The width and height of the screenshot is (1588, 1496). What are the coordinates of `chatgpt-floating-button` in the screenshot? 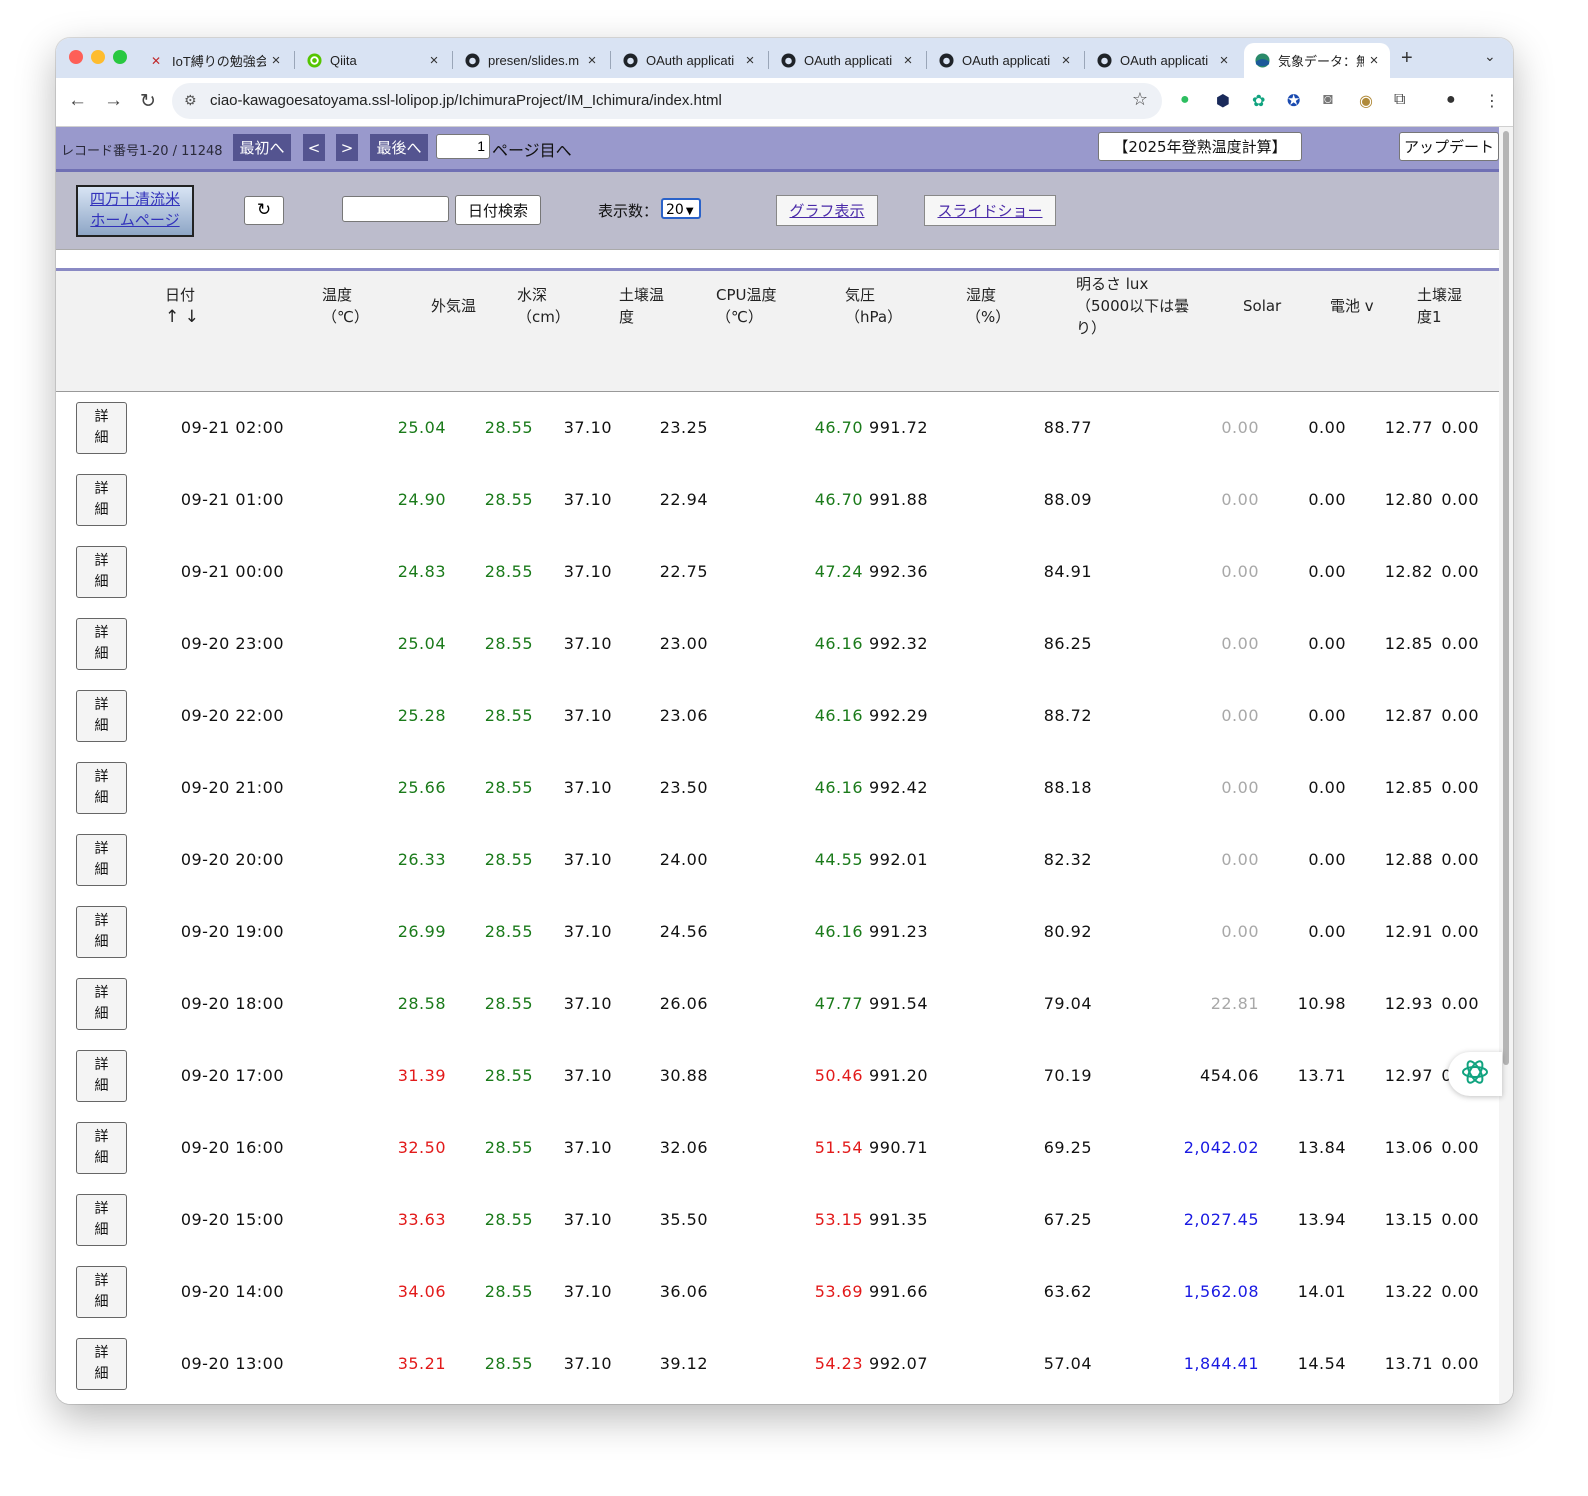 It's located at (1475, 1074).